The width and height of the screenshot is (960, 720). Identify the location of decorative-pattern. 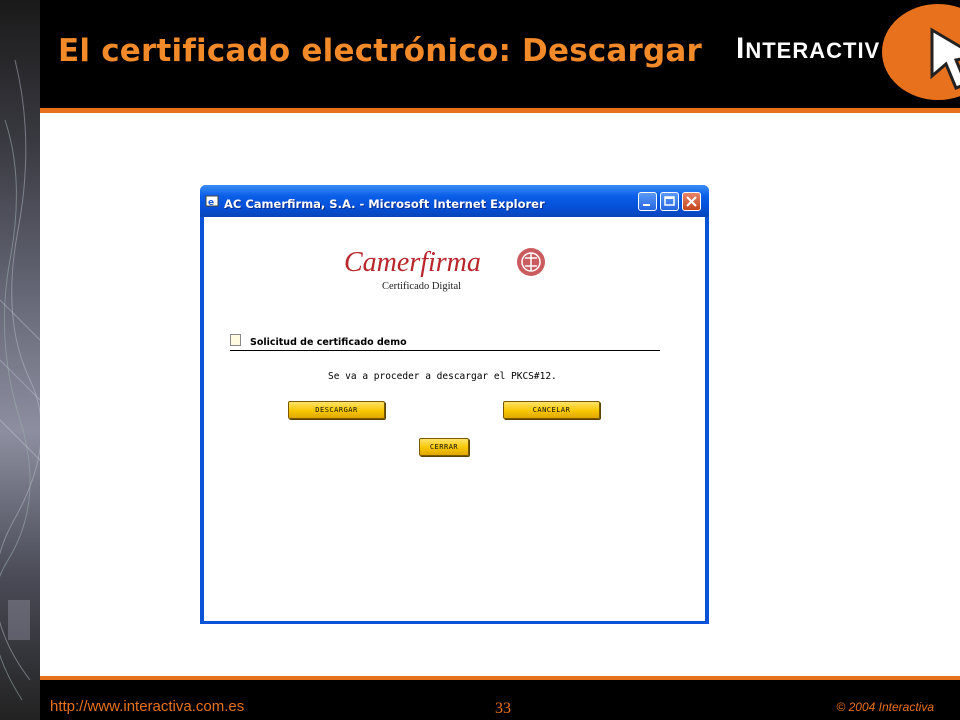
(20, 380).